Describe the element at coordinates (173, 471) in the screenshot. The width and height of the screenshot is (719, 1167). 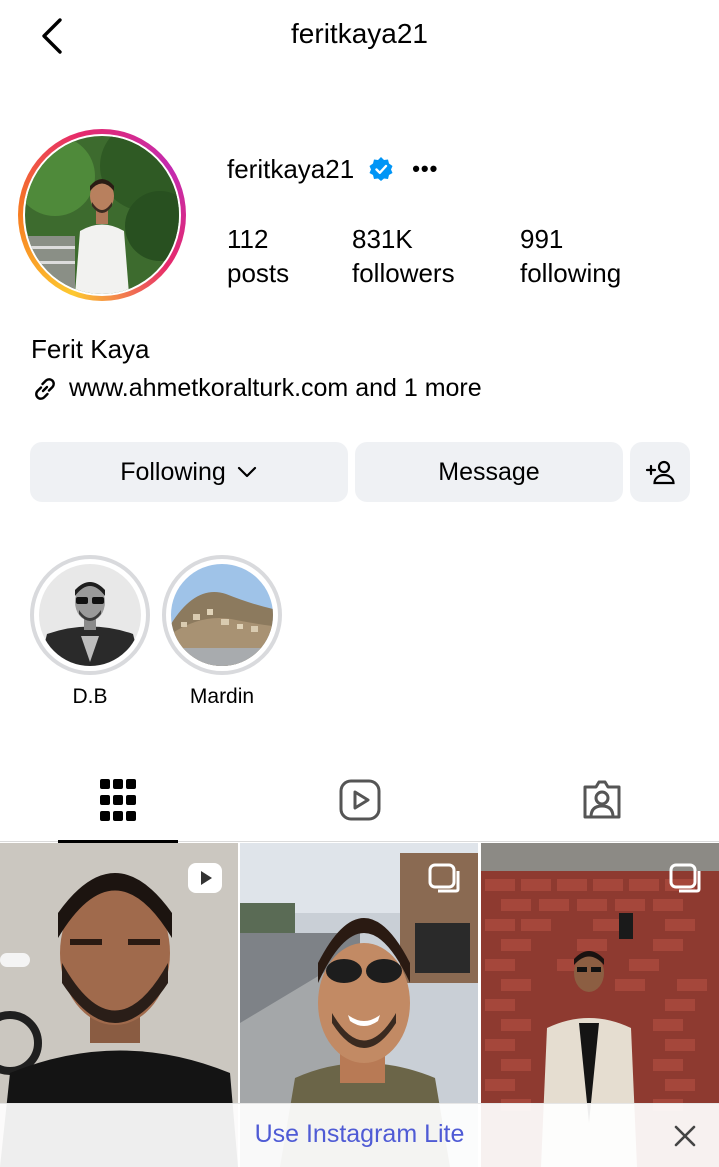
I see `following-button-label: Following` at that location.